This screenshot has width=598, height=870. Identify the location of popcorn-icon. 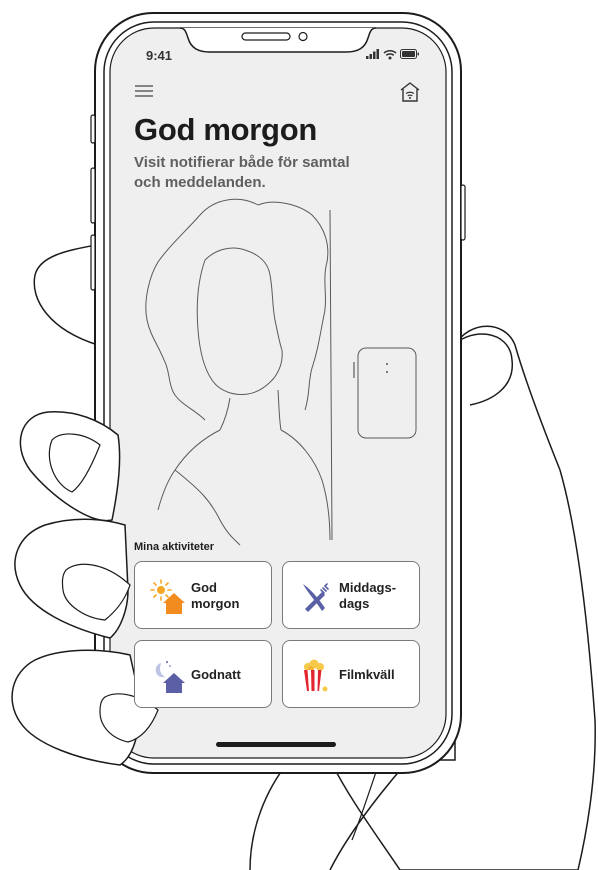
(316, 675).